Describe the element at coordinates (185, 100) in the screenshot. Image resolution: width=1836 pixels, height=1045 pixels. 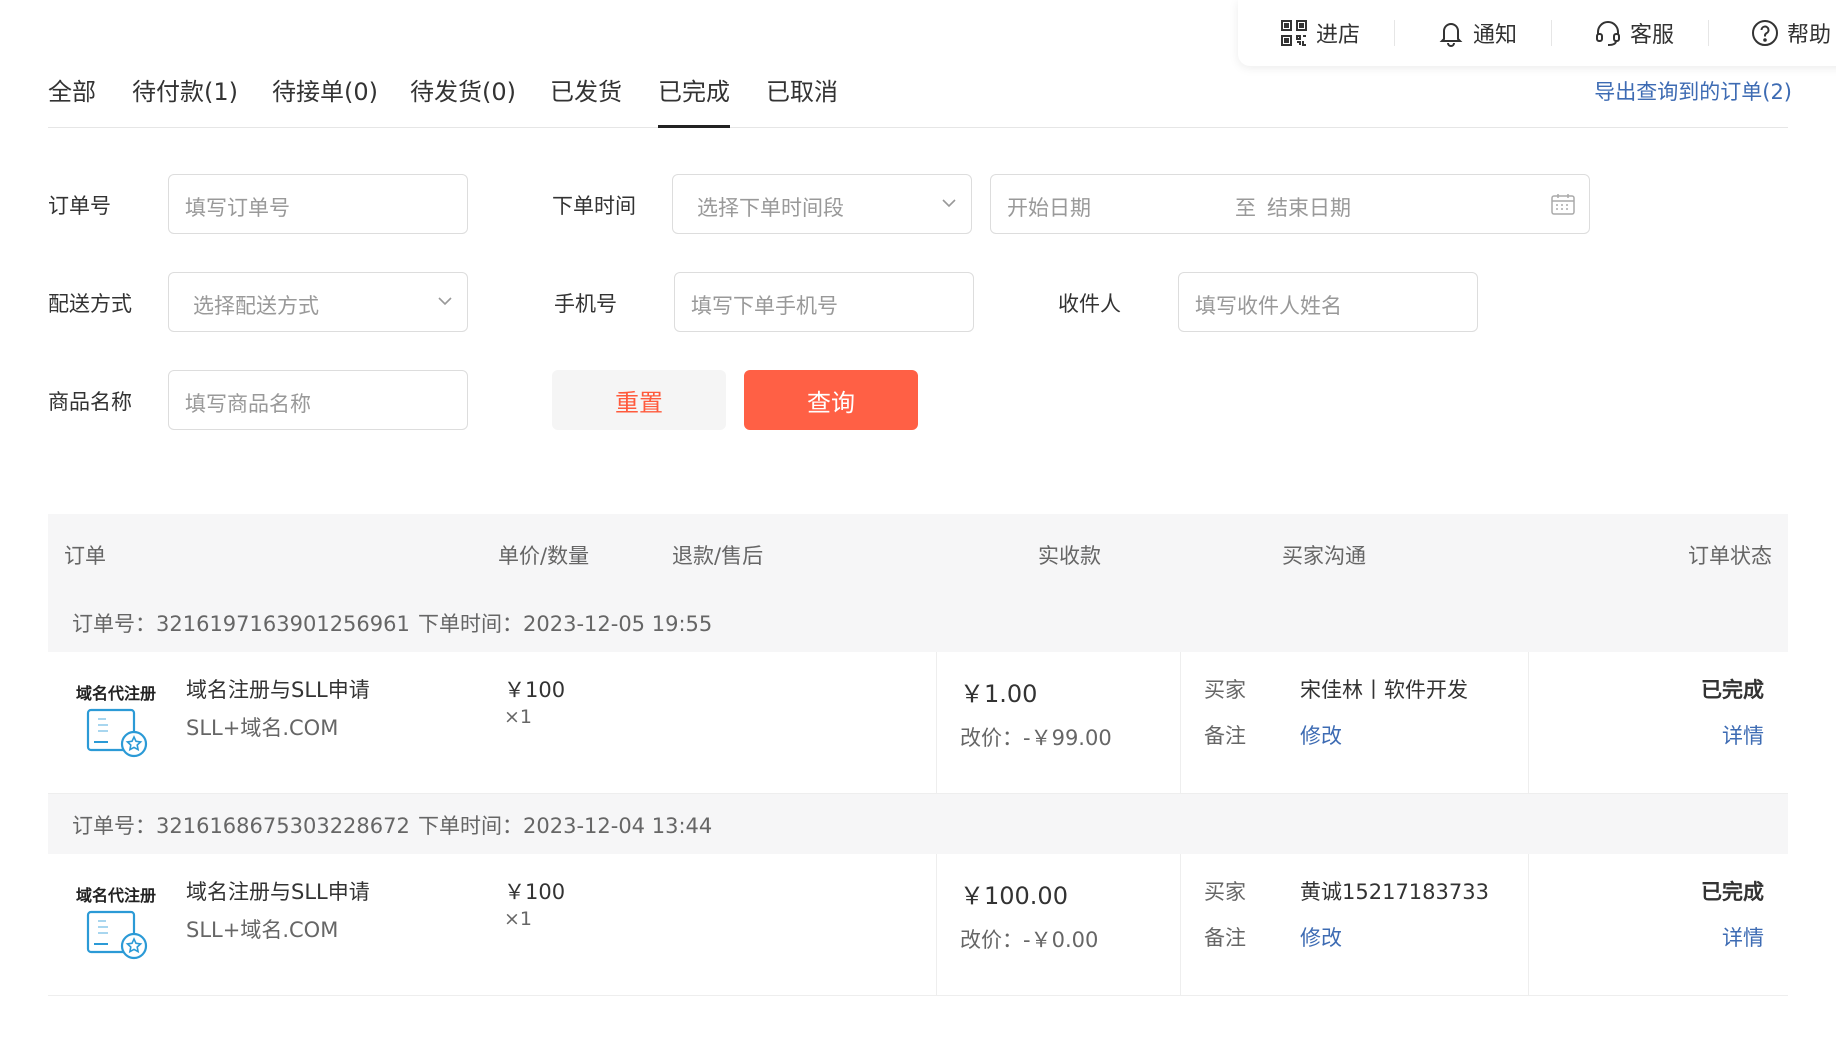
I see `tab-pending-payment: 待付款(1)` at that location.